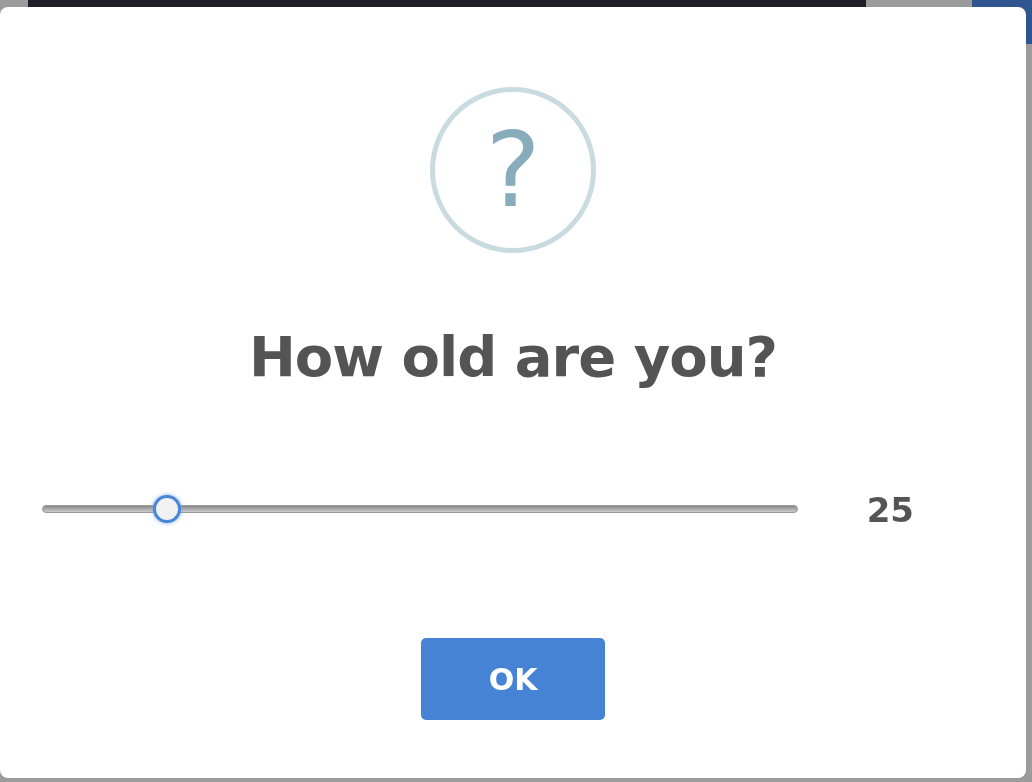  Describe the element at coordinates (513, 357) in the screenshot. I see `dialog-title: How old are you?` at that location.